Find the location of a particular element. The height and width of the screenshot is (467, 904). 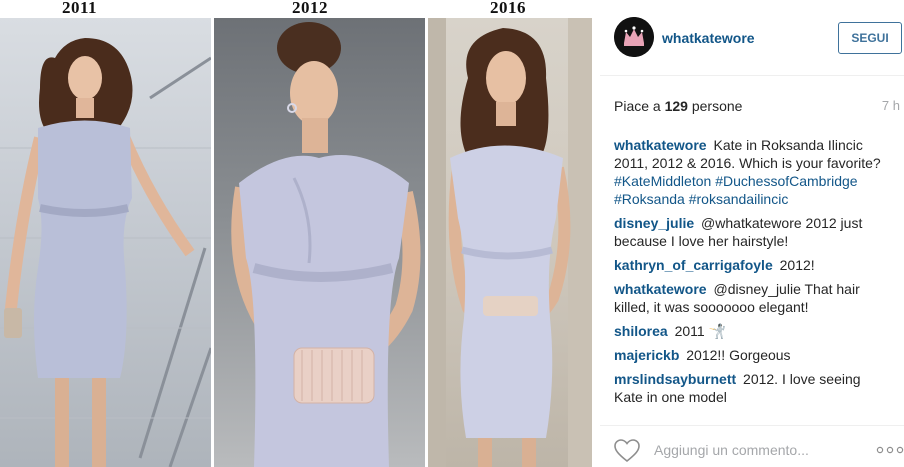

heart-icon is located at coordinates (627, 451).